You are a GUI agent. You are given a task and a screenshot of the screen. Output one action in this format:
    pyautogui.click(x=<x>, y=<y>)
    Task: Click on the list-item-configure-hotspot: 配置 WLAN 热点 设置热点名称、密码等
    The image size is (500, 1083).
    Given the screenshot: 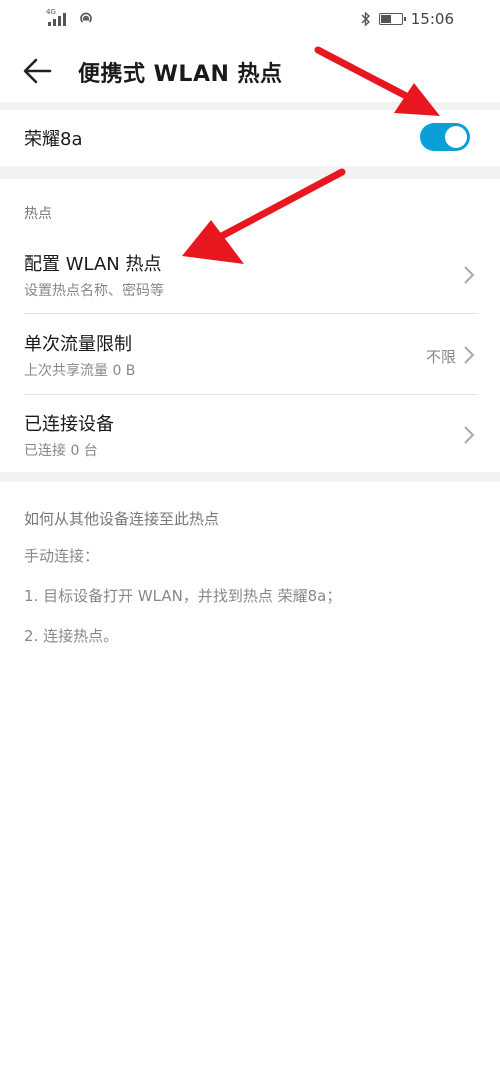 What is the action you would take?
    pyautogui.click(x=250, y=276)
    